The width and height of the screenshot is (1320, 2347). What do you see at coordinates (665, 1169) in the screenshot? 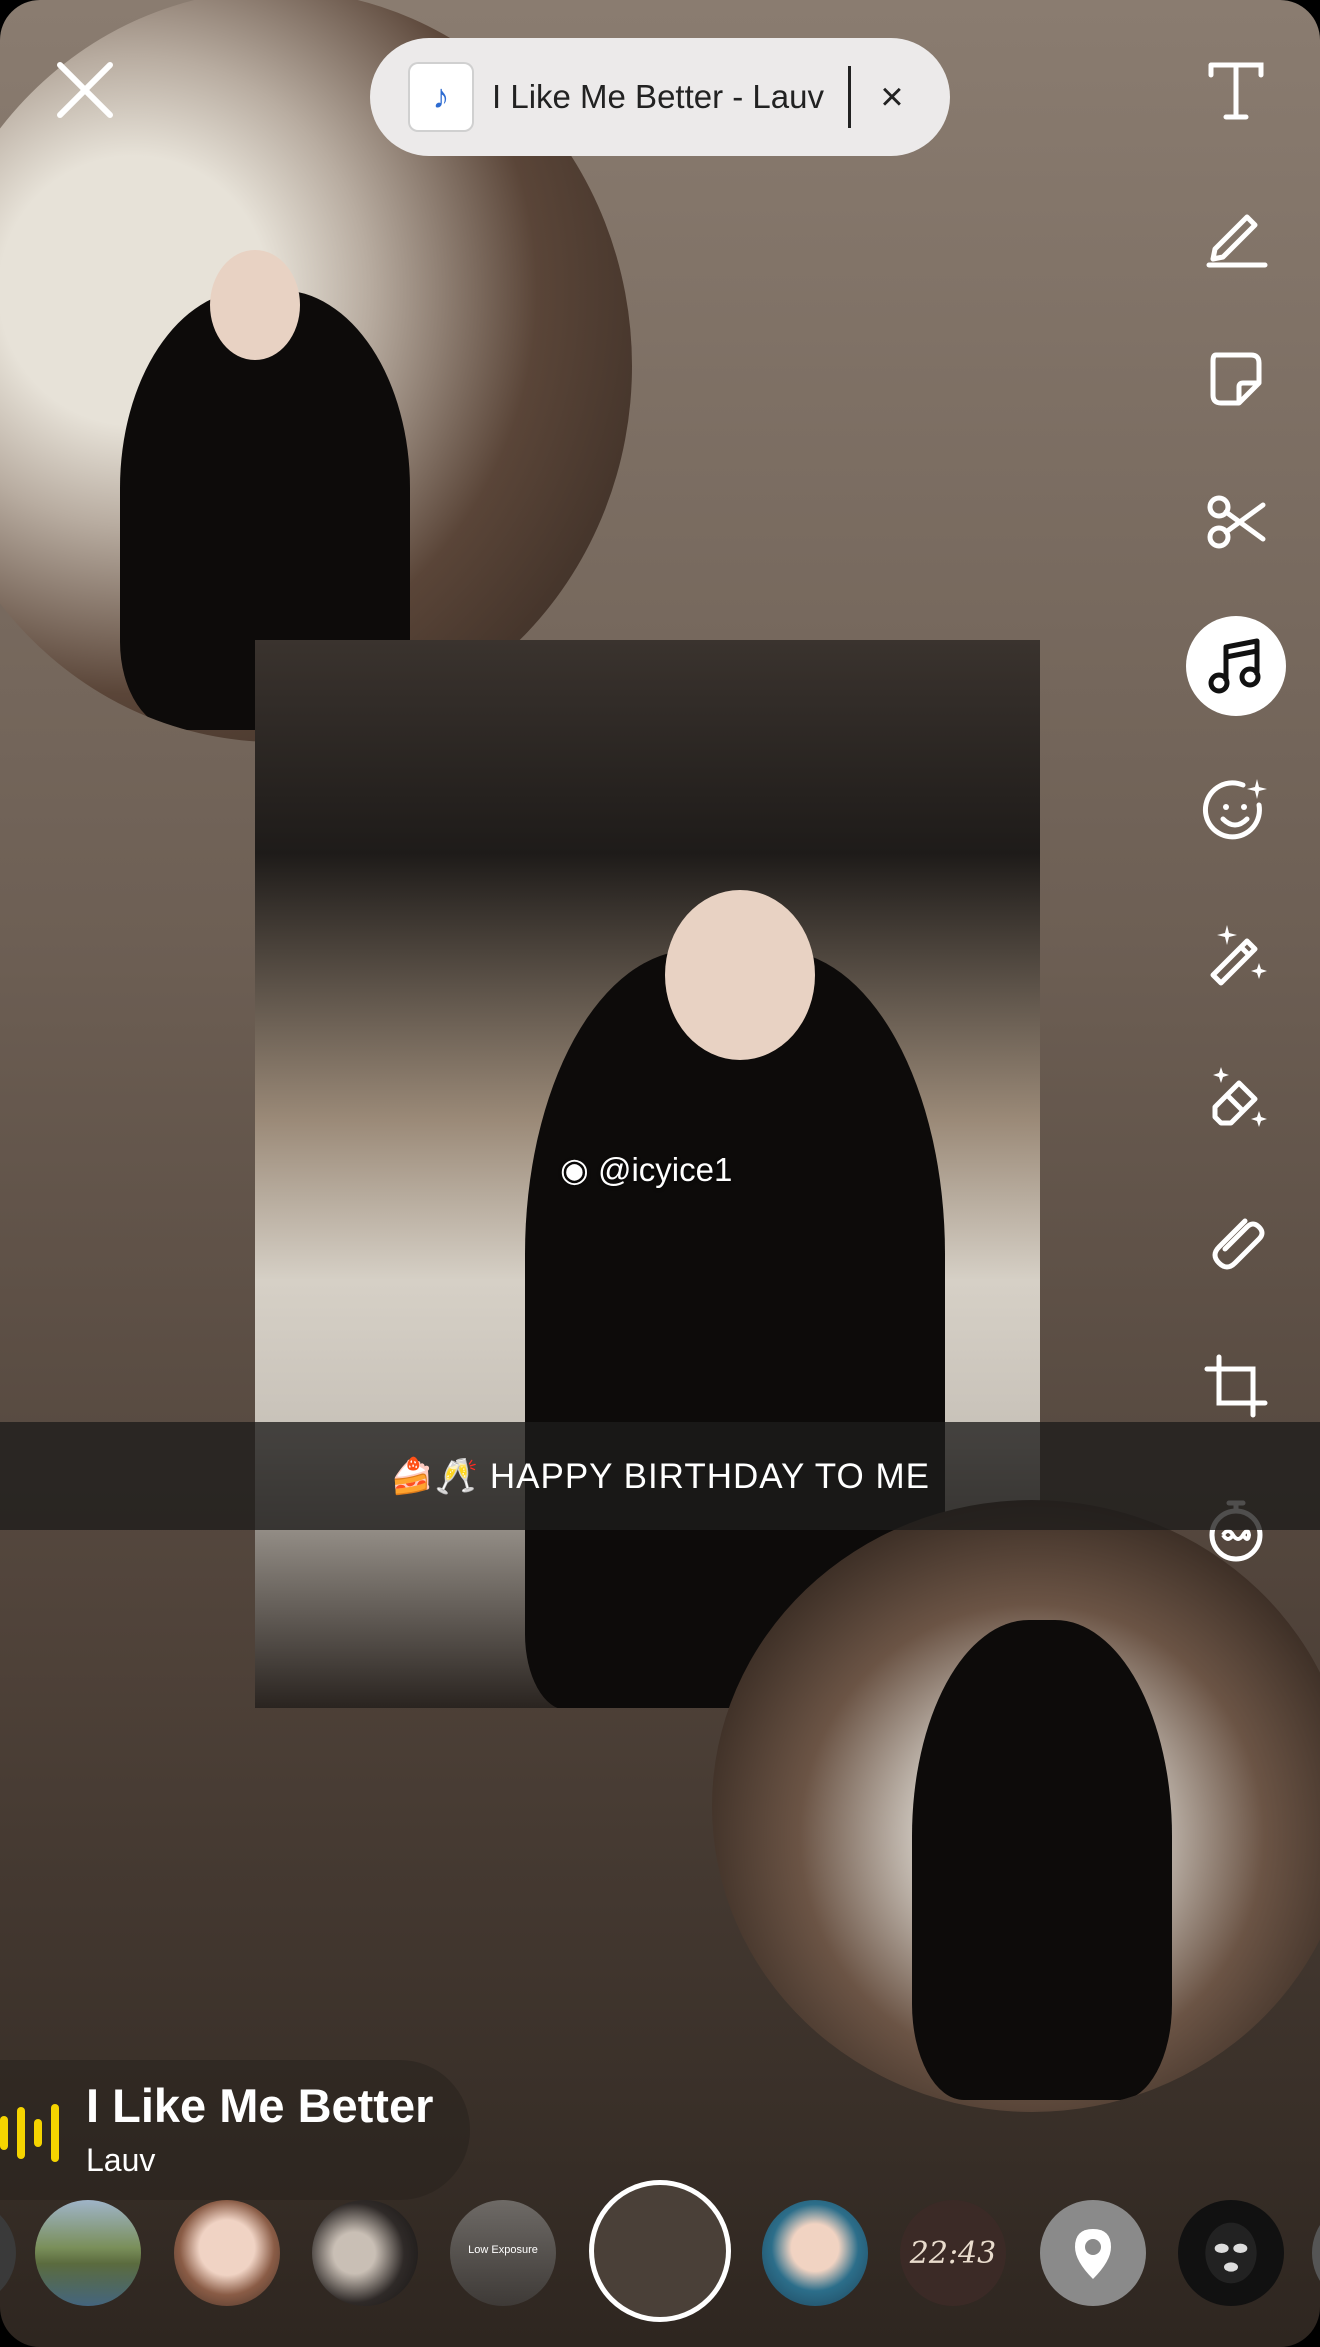
I see `watermark-text: @icyice1` at bounding box center [665, 1169].